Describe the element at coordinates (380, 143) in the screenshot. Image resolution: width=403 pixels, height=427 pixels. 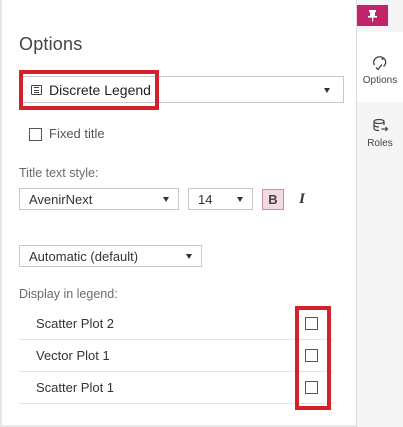
I see `tab-roles-label: Roles` at that location.